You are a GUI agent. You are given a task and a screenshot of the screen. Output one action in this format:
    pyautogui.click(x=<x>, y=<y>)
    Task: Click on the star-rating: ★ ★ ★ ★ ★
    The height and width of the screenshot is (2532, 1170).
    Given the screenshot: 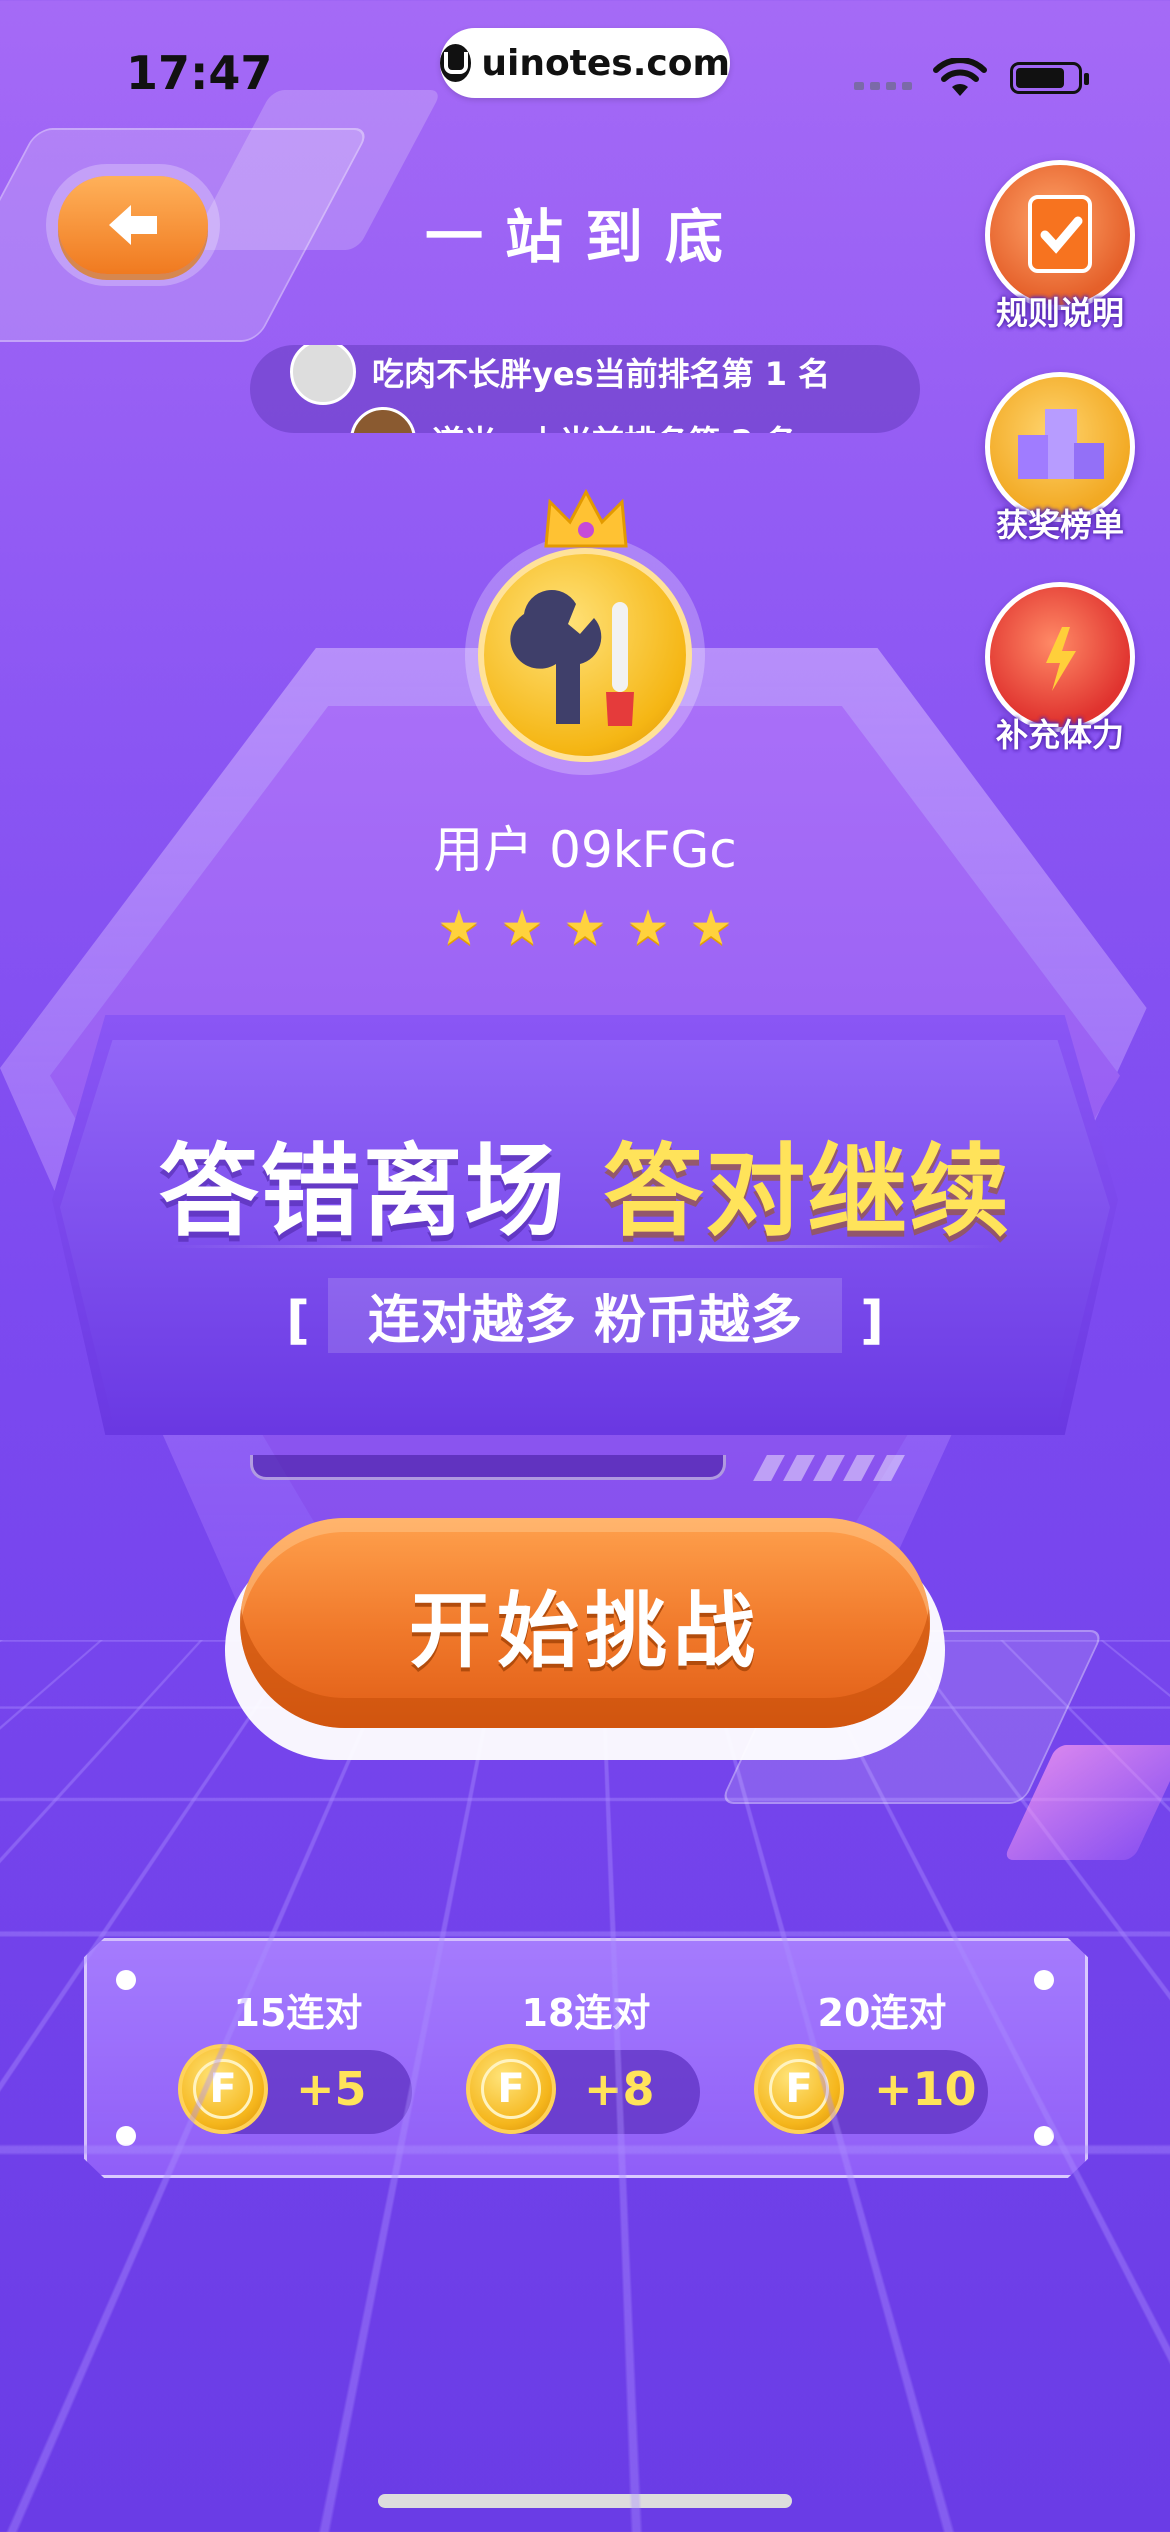 What is the action you would take?
    pyautogui.click(x=585, y=928)
    